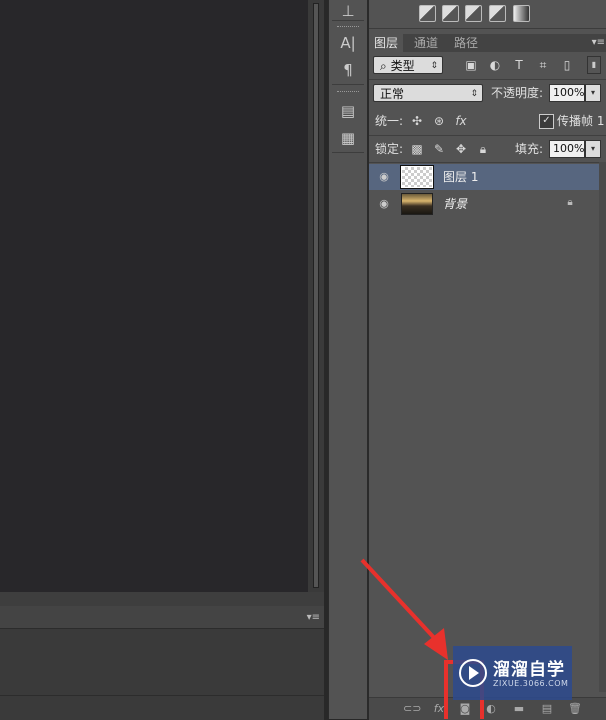  Describe the element at coordinates (402, 66) in the screenshot. I see `filter-kind-value: 类型` at that location.